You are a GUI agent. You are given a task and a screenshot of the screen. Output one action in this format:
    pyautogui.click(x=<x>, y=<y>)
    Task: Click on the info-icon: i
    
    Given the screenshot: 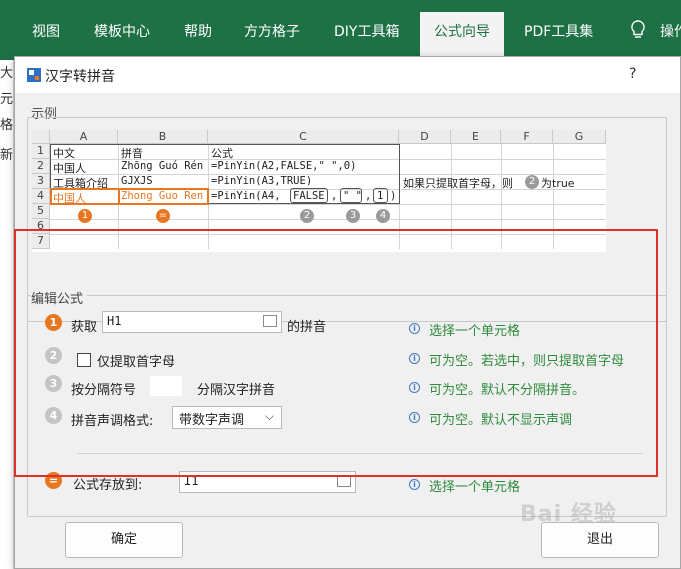 What is the action you would take?
    pyautogui.click(x=414, y=484)
    